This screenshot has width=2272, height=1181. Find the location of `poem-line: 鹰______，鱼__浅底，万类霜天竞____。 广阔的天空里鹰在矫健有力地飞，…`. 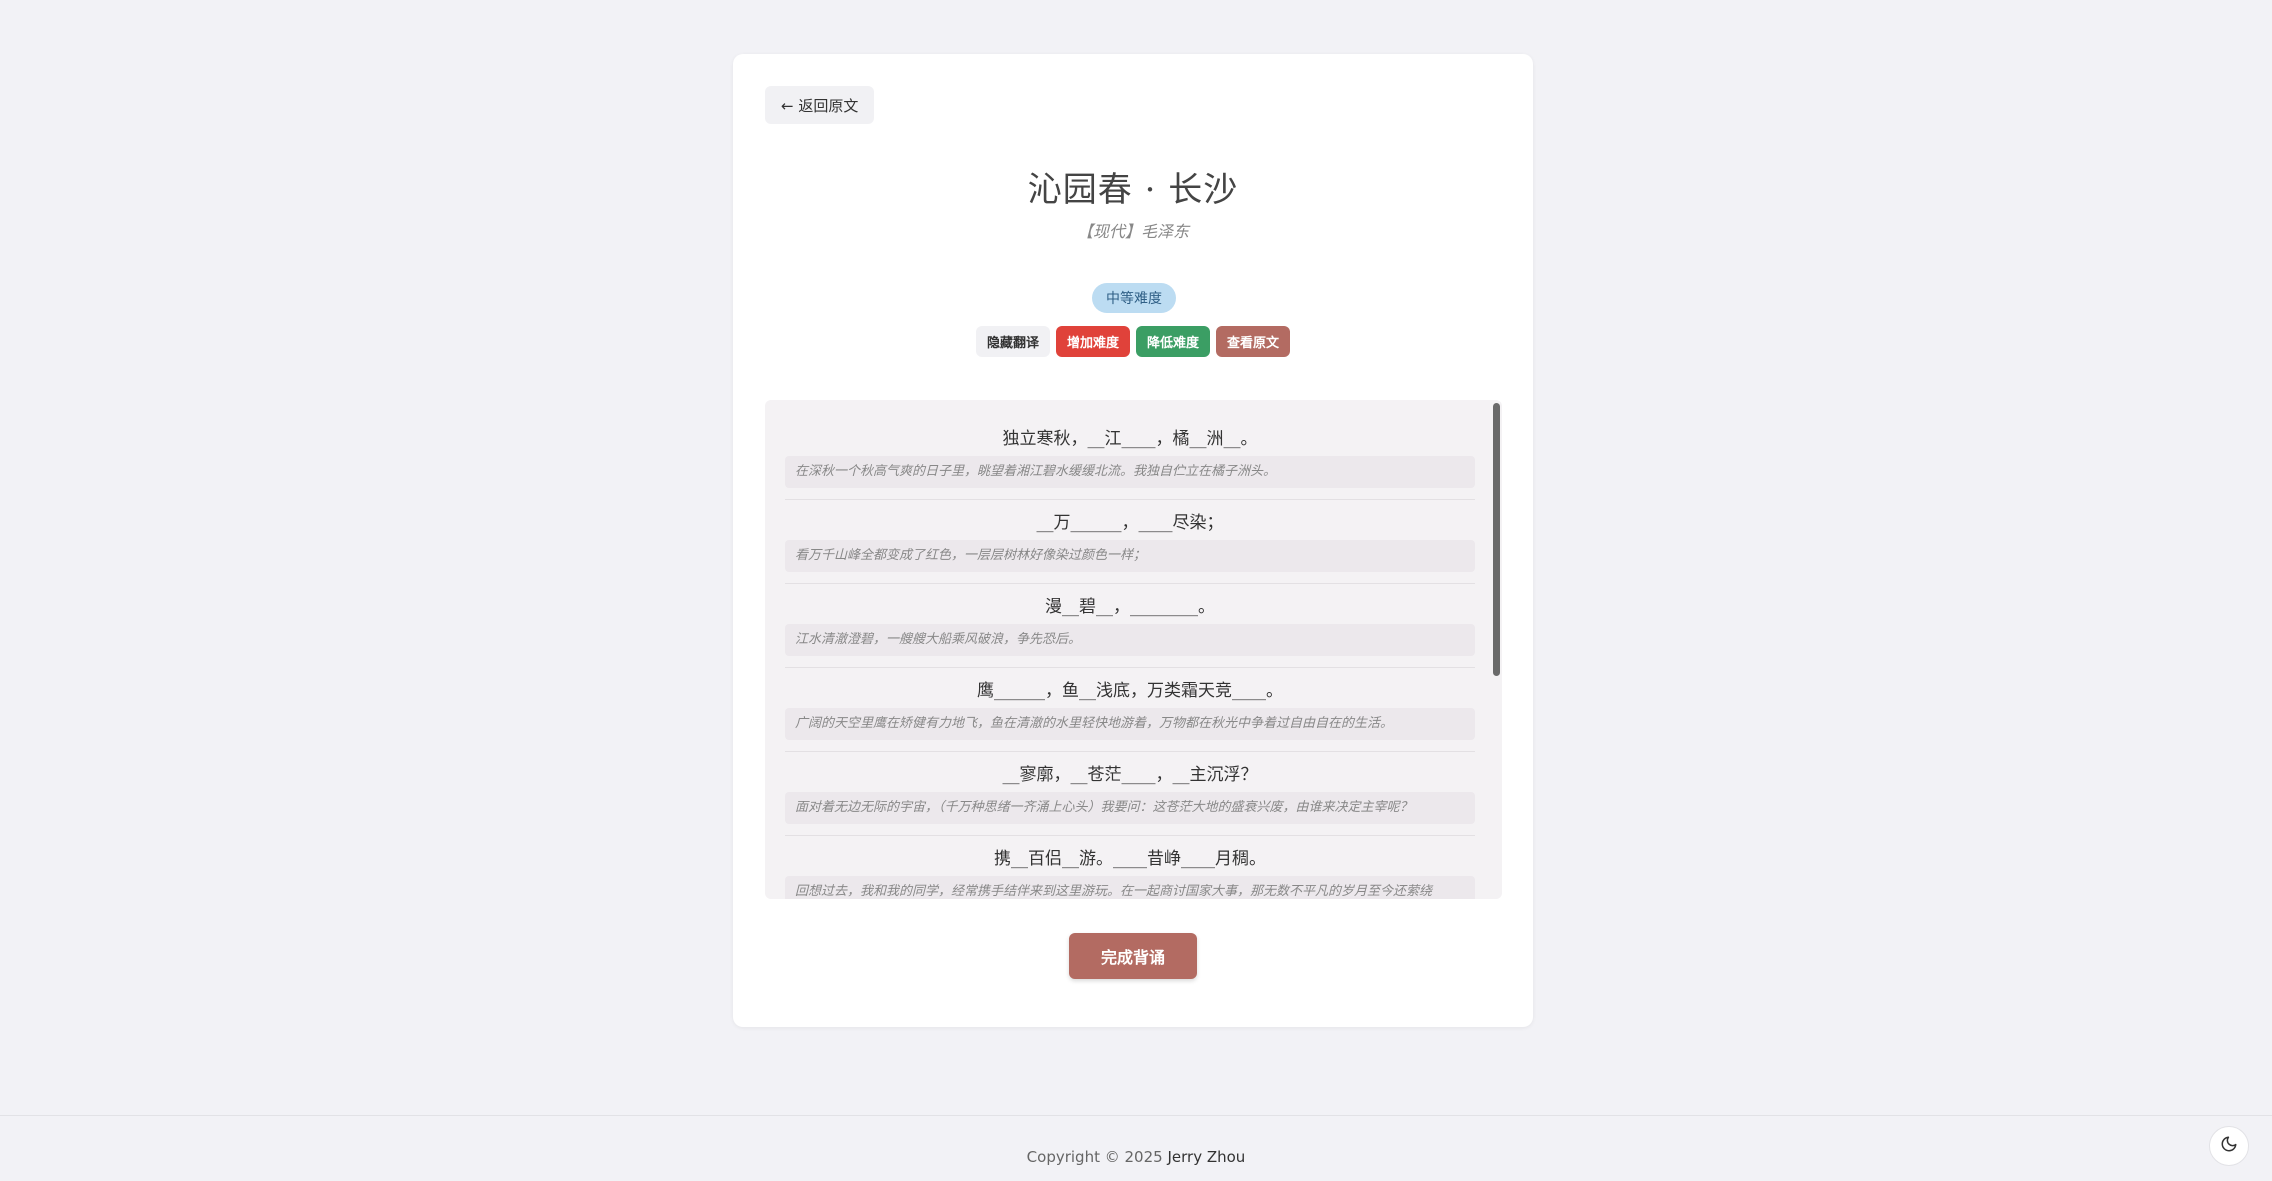

poem-line: 鹰______，鱼__浅底，万类霜天竞____。 广阔的天空里鹰在矫健有力地飞，… is located at coordinates (1130, 715).